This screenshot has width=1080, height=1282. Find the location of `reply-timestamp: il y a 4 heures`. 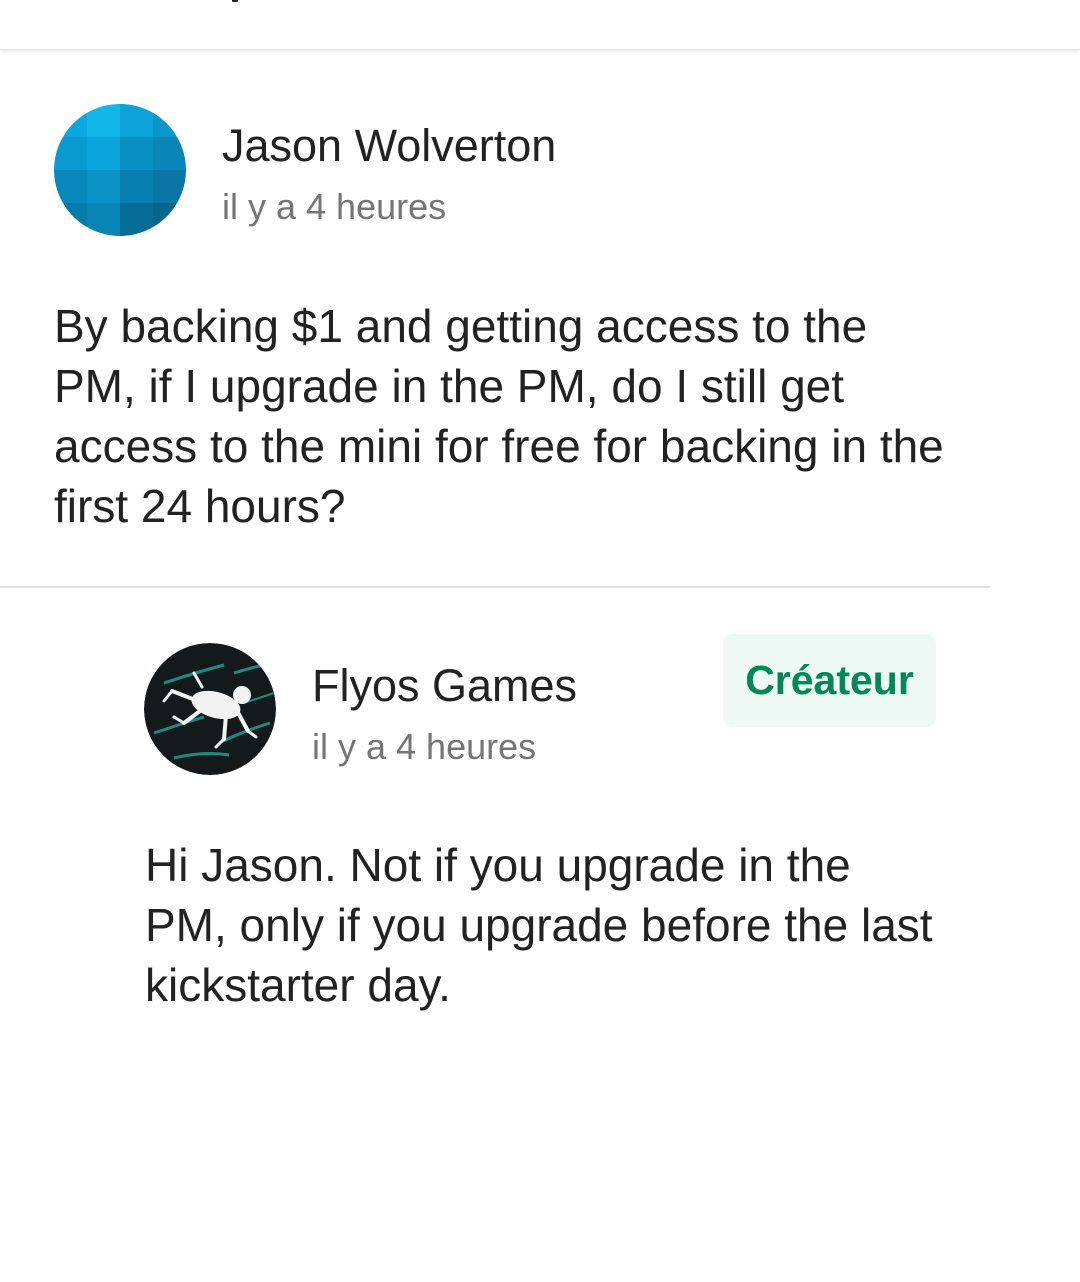

reply-timestamp: il y a 4 heures is located at coordinates (424, 746).